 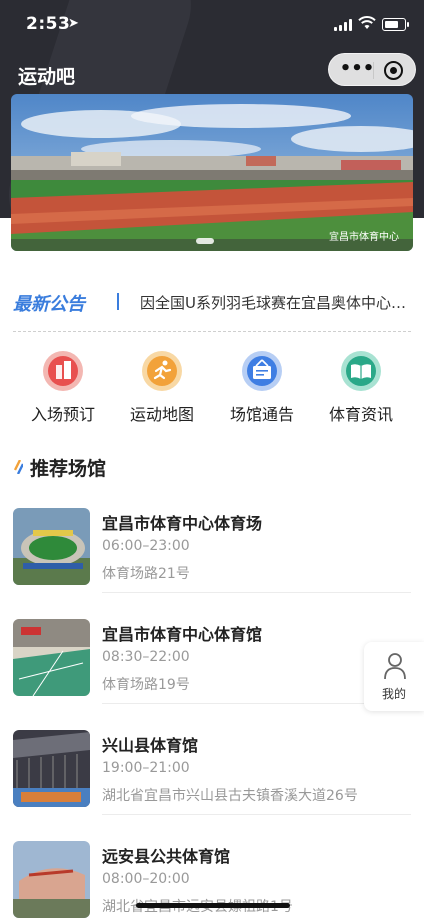 What do you see at coordinates (166, 856) in the screenshot?
I see `venue-name: 远安县公共体育馆` at bounding box center [166, 856].